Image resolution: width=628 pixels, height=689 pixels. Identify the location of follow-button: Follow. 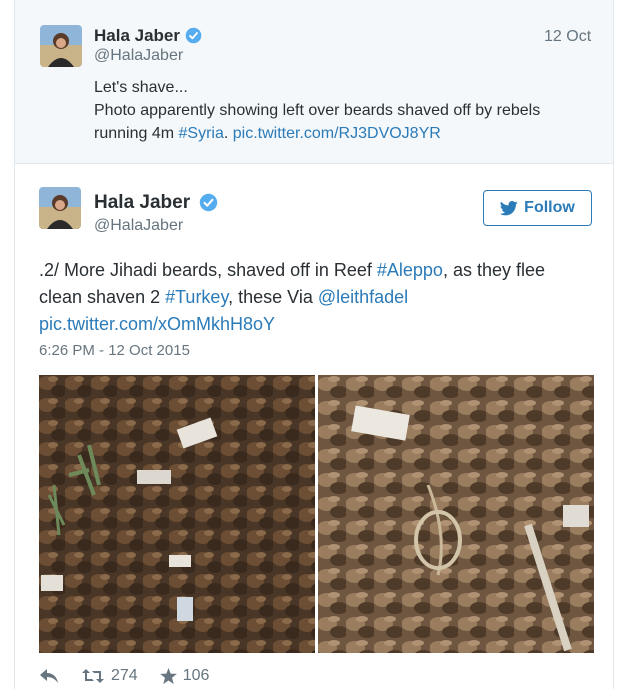
(537, 208).